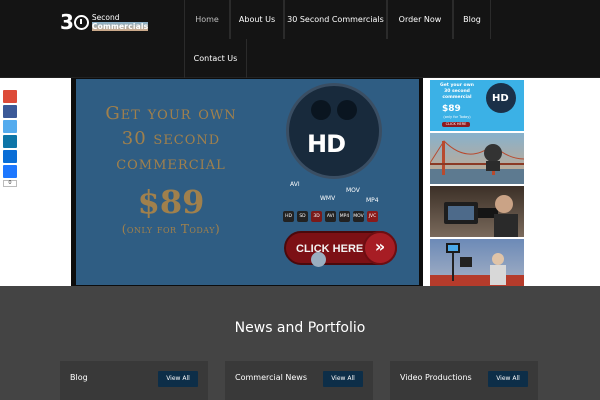 Image resolution: width=600 pixels, height=400 pixels. What do you see at coordinates (300, 328) in the screenshot?
I see `section-title: News and Portfolio` at bounding box center [300, 328].